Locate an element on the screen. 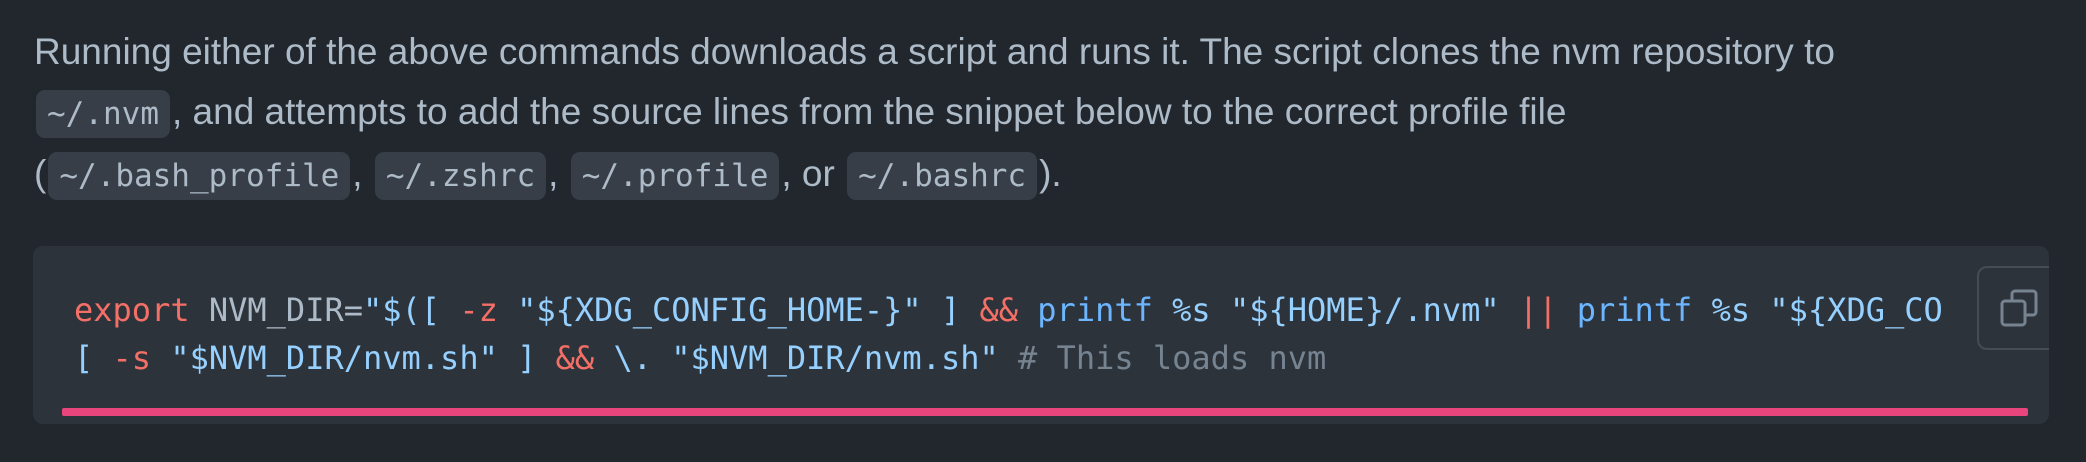 Image resolution: width=2086 pixels, height=462 pixels. token-text: NVM_DIR= is located at coordinates (276, 310).